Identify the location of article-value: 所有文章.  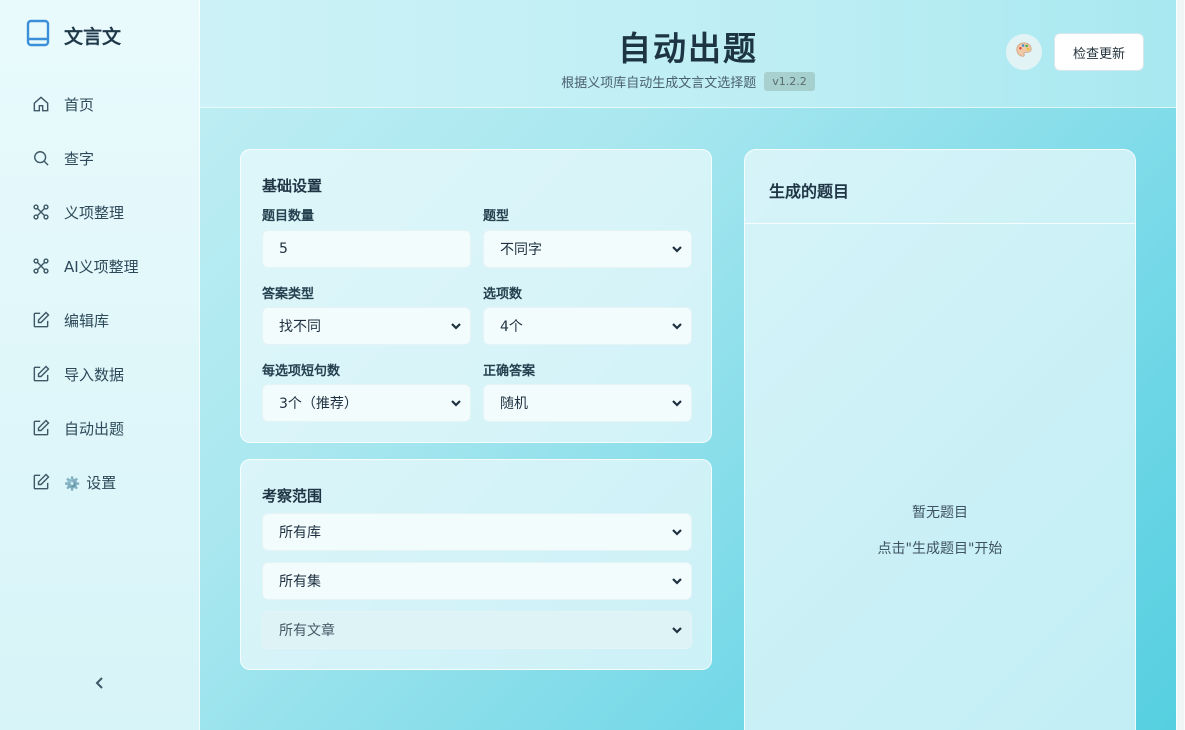
(307, 631).